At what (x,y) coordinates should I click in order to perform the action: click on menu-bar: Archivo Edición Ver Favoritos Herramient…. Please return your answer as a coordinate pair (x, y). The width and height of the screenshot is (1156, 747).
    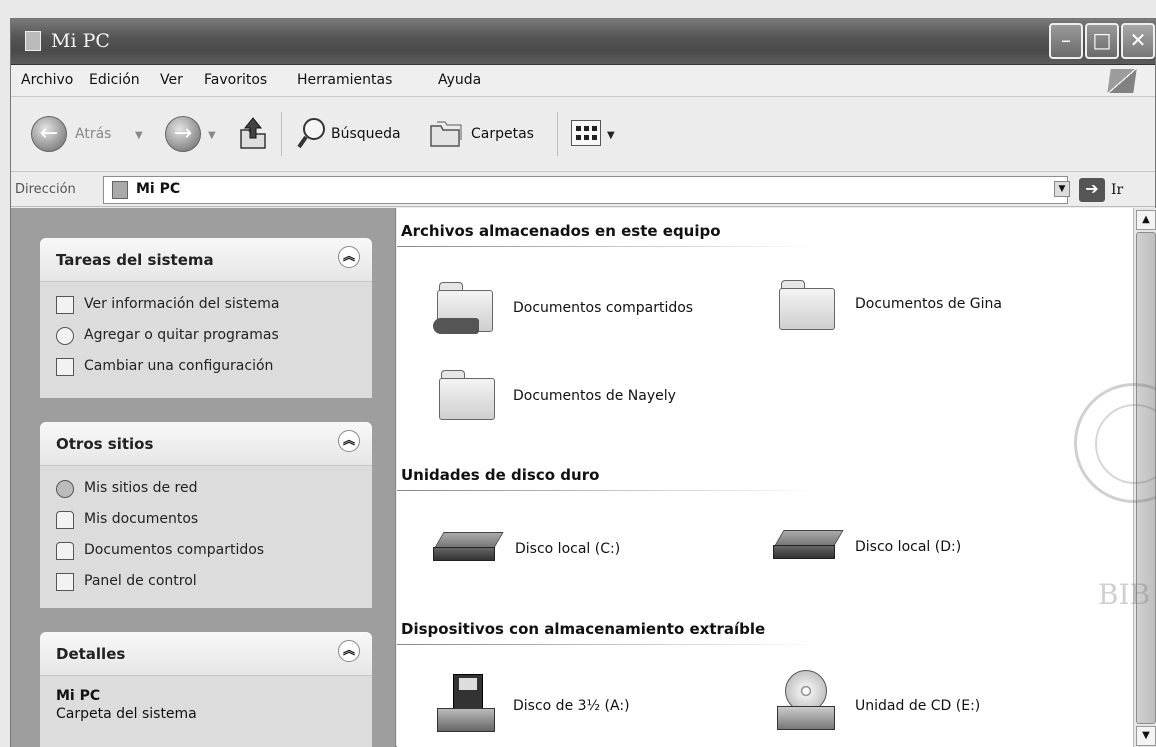
    Looking at the image, I should click on (583, 81).